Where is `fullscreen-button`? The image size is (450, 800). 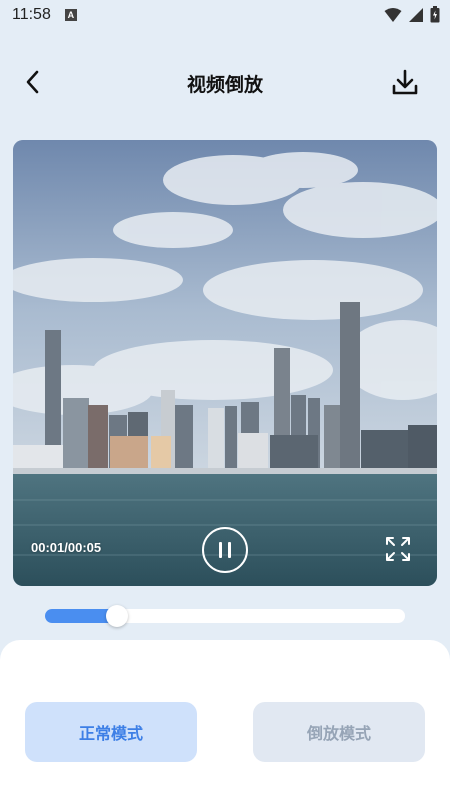
fullscreen-button is located at coordinates (398, 549).